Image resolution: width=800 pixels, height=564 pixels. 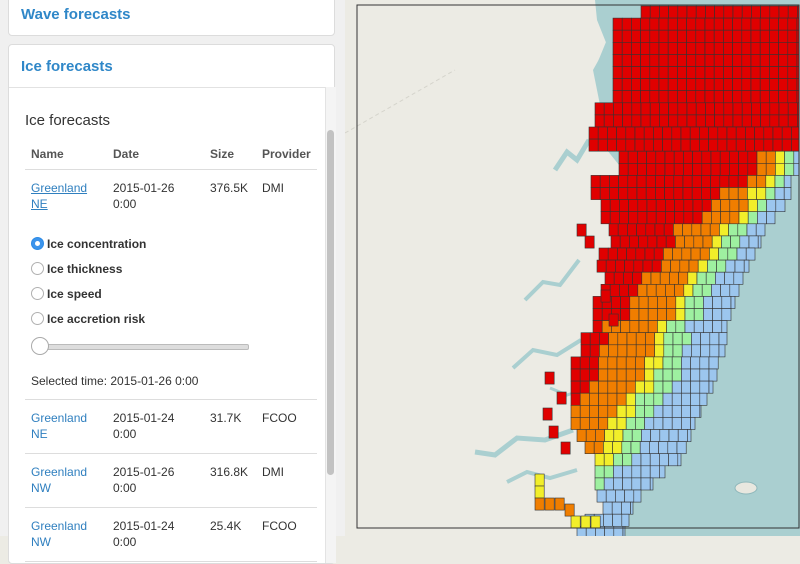 What do you see at coordinates (330, 302) in the screenshot?
I see `scrollbar-thumb` at bounding box center [330, 302].